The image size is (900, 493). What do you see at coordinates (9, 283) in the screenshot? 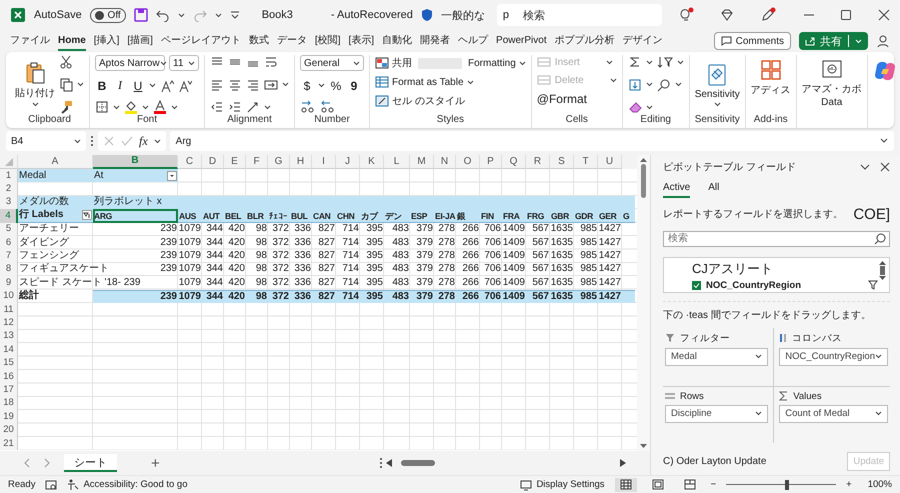
I see `row-number: 9` at bounding box center [9, 283].